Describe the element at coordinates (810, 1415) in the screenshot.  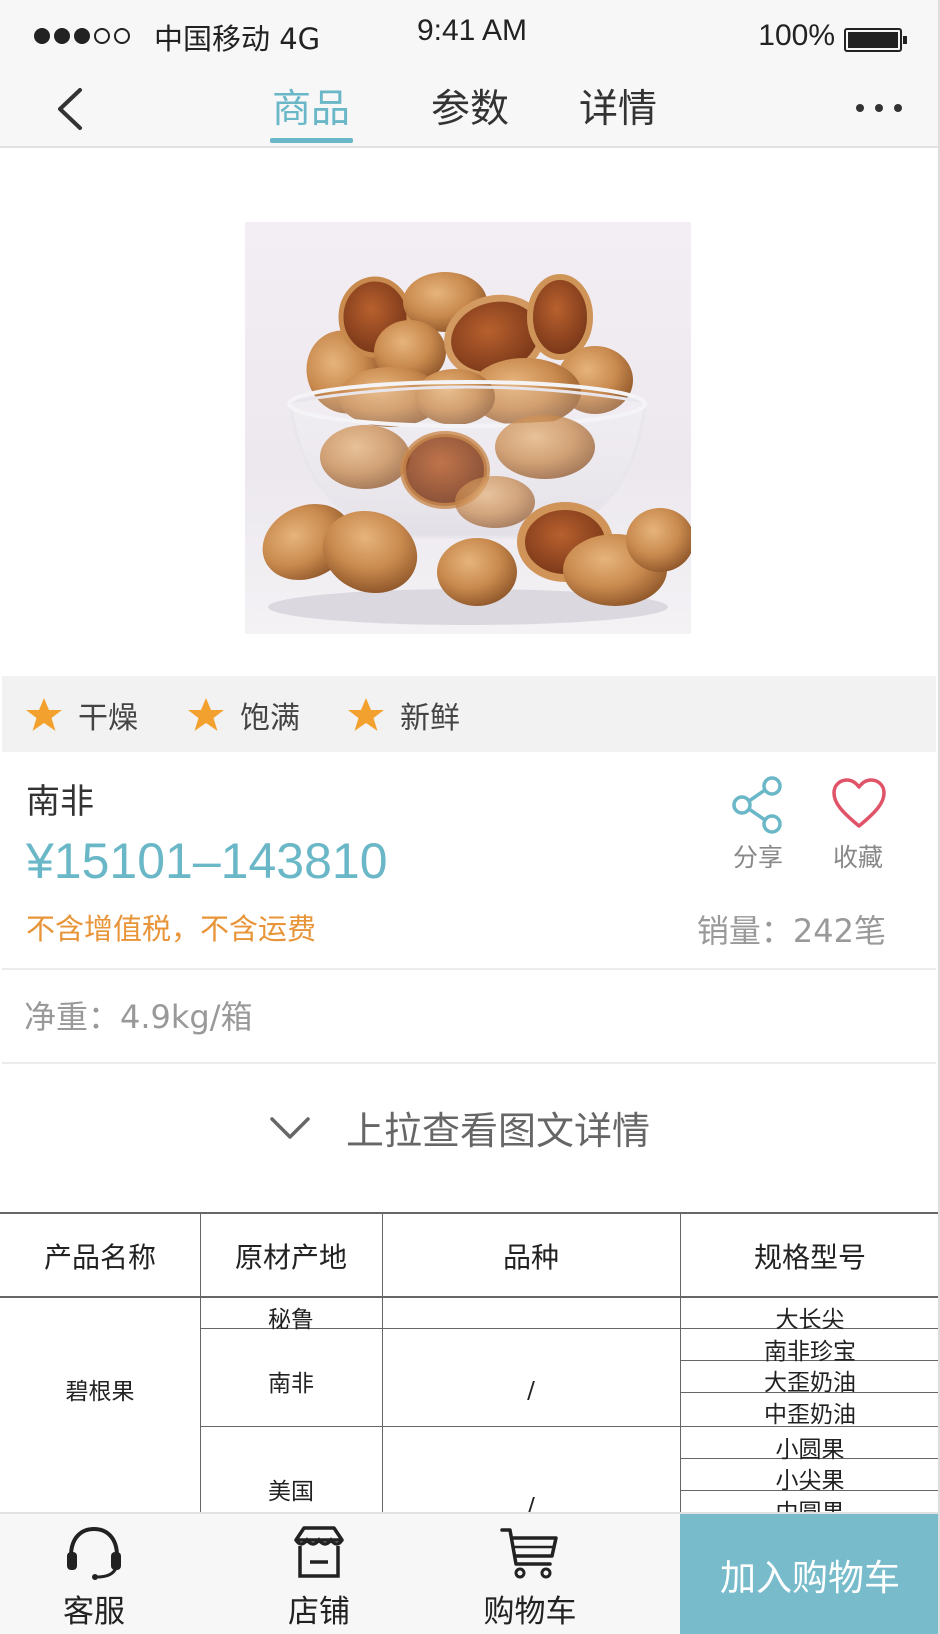
I see `table-cell: 中歪奶油` at that location.